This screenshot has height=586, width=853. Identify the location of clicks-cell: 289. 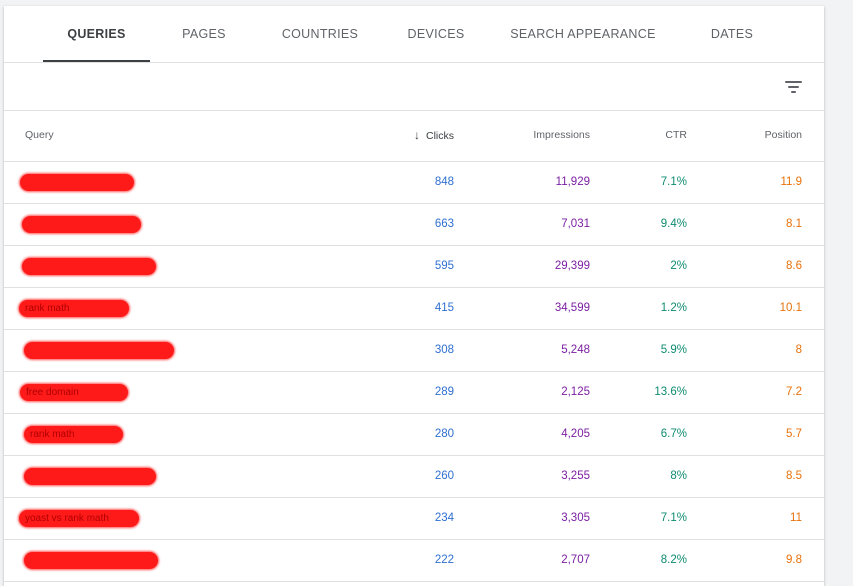
(444, 392).